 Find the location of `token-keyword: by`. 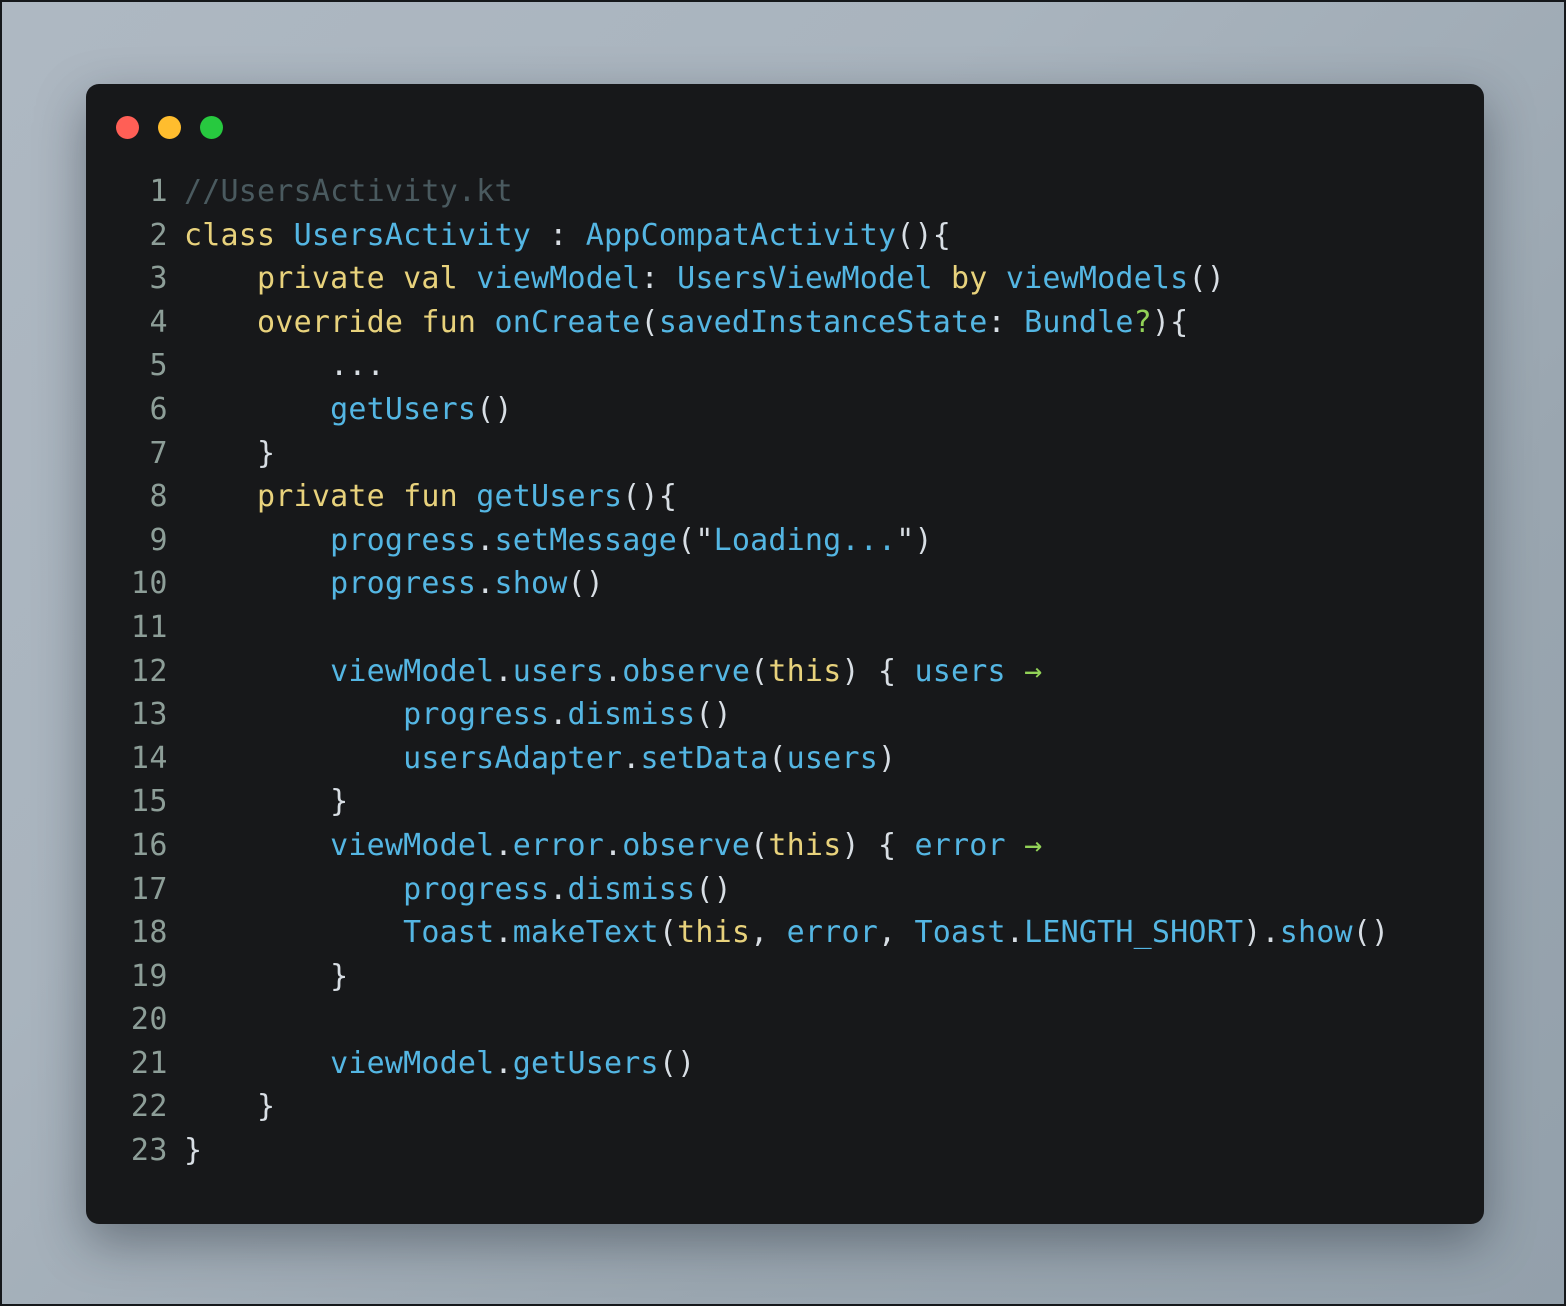

token-keyword: by is located at coordinates (969, 279).